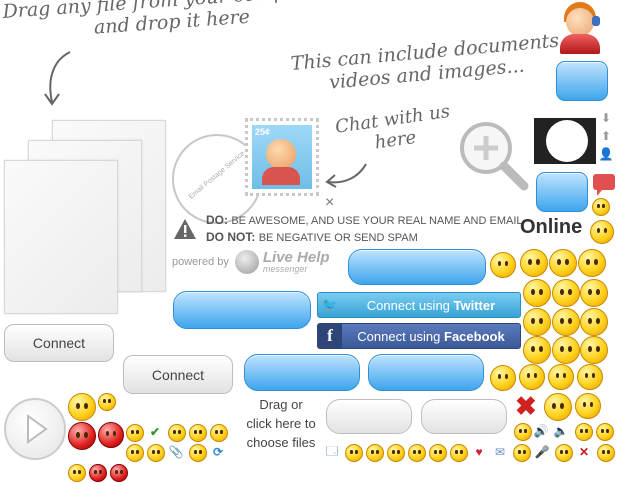  I want to click on stamp-agent-icon, so click(281, 154).